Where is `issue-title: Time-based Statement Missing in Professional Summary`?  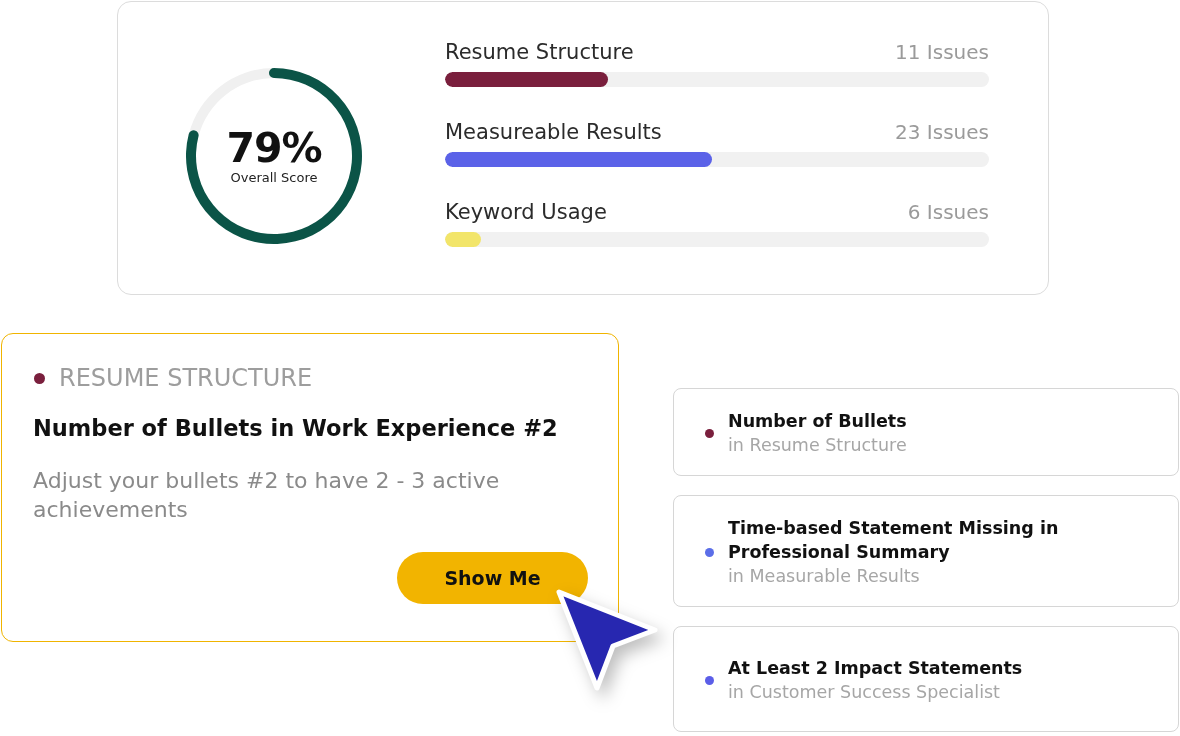
issue-title: Time-based Statement Missing in Professional Summary is located at coordinates (894, 540).